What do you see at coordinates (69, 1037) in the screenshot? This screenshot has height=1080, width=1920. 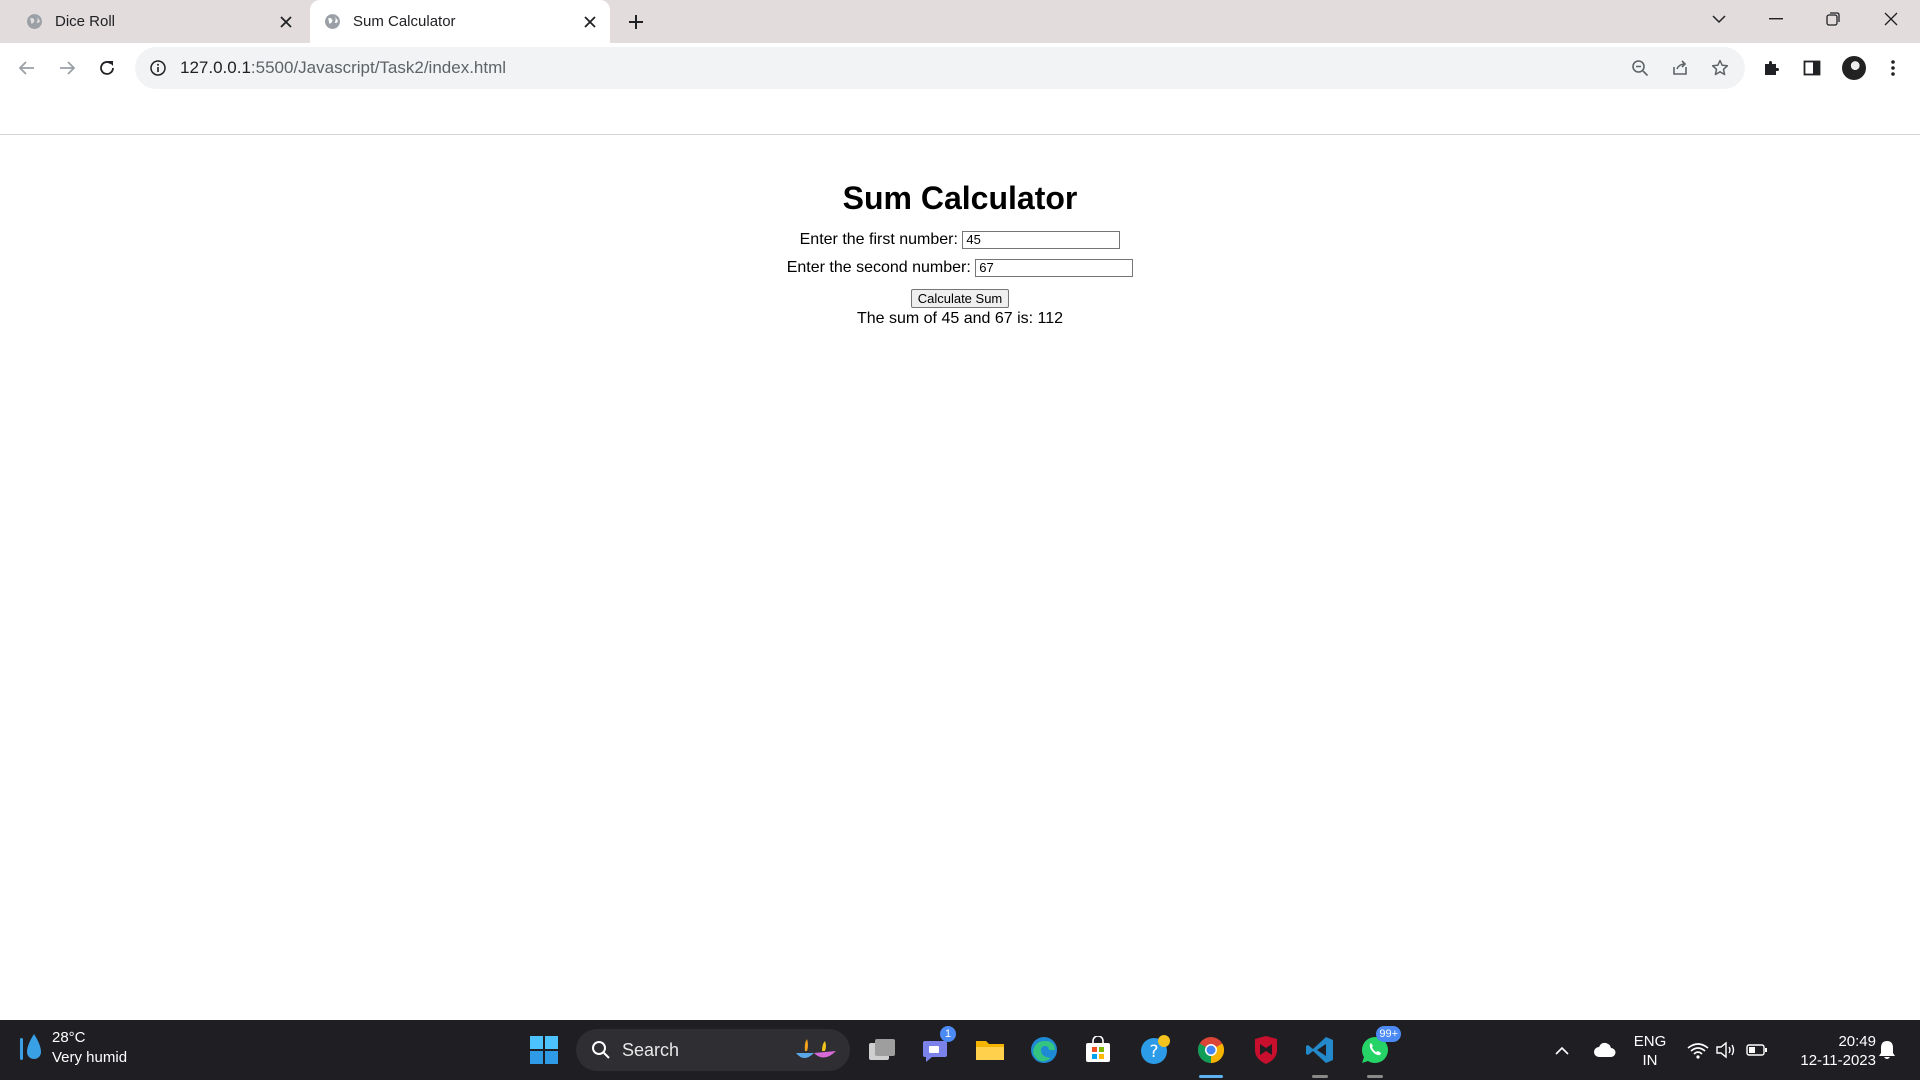 I see `weather-temp: 28°C` at bounding box center [69, 1037].